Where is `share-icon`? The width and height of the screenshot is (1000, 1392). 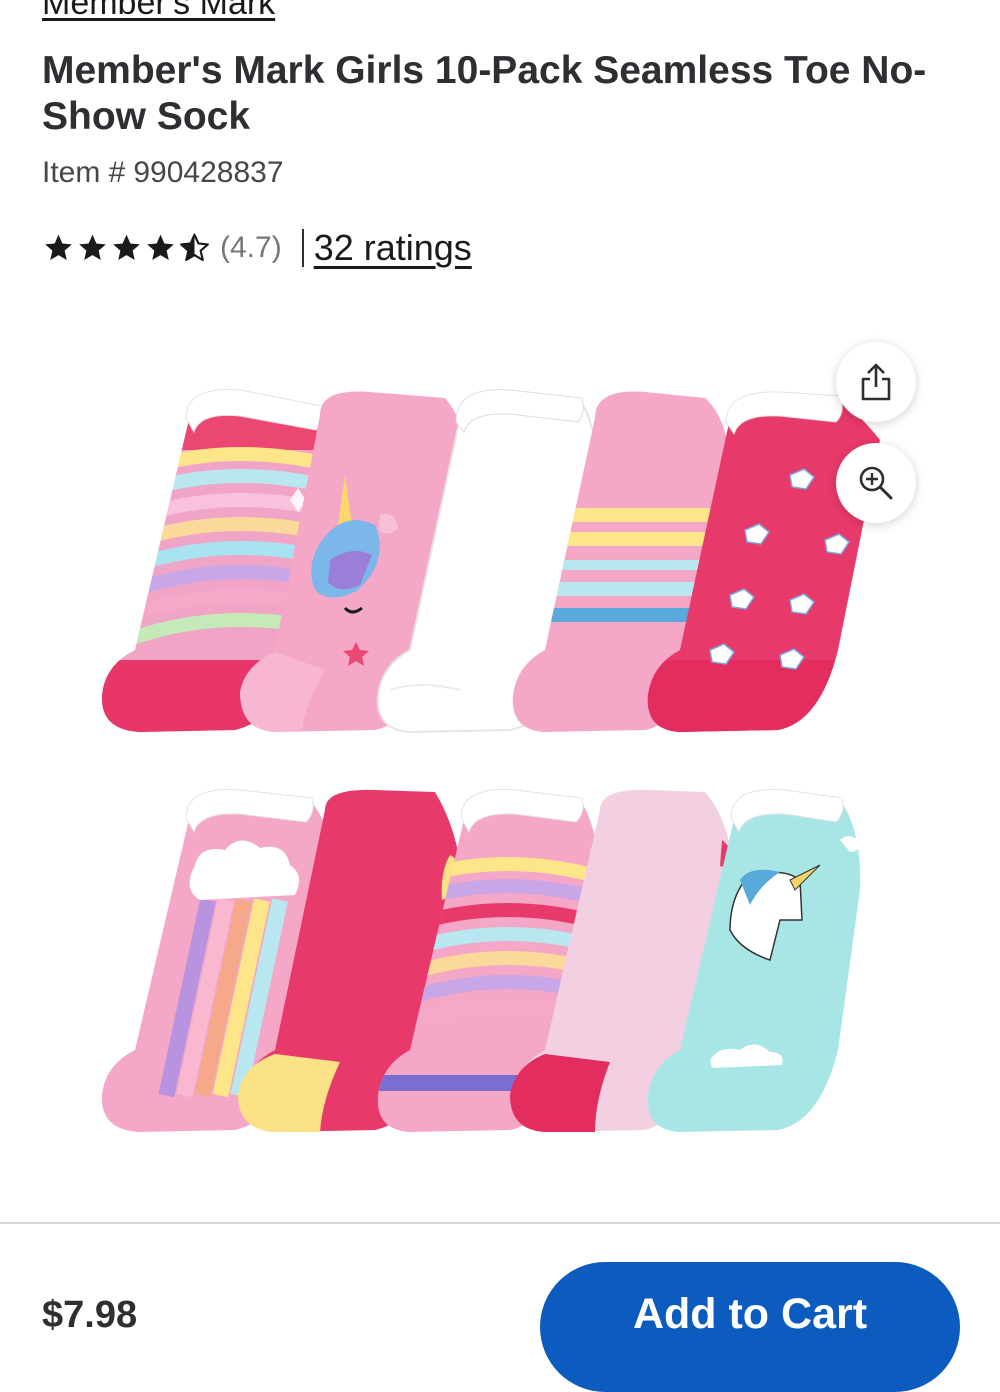
share-icon is located at coordinates (876, 382).